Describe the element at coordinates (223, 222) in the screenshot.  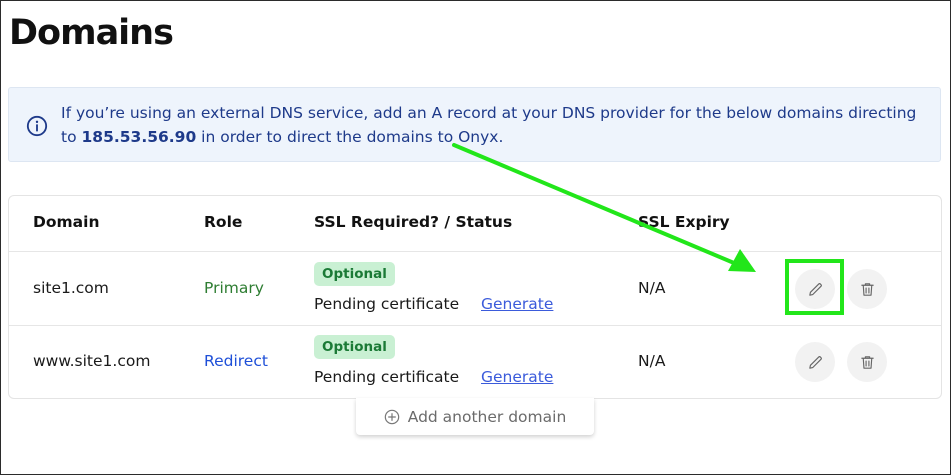
I see `header-role: Role` at that location.